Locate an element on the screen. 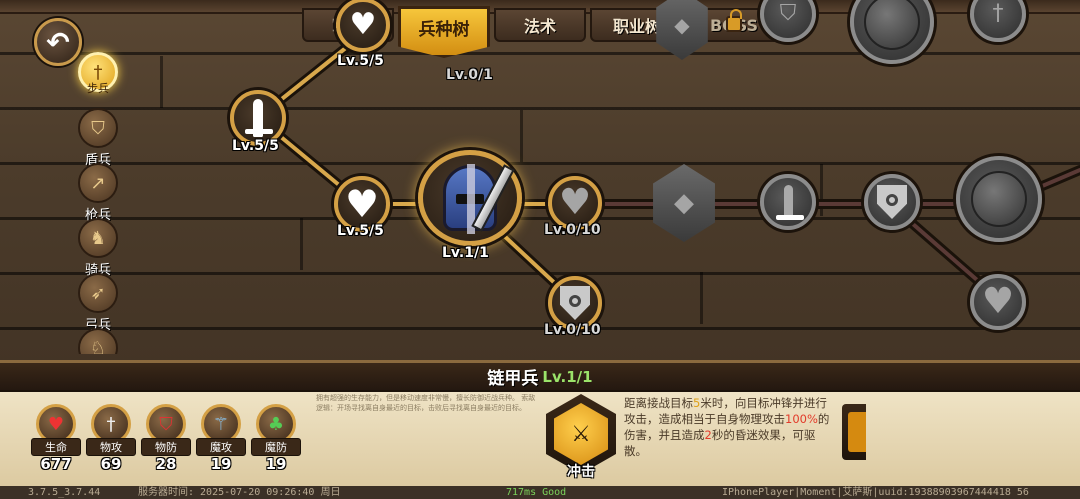 This screenshot has width=1080, height=499. stat-physical-defense: ⛉ 物防 28 is located at coordinates (166, 438).